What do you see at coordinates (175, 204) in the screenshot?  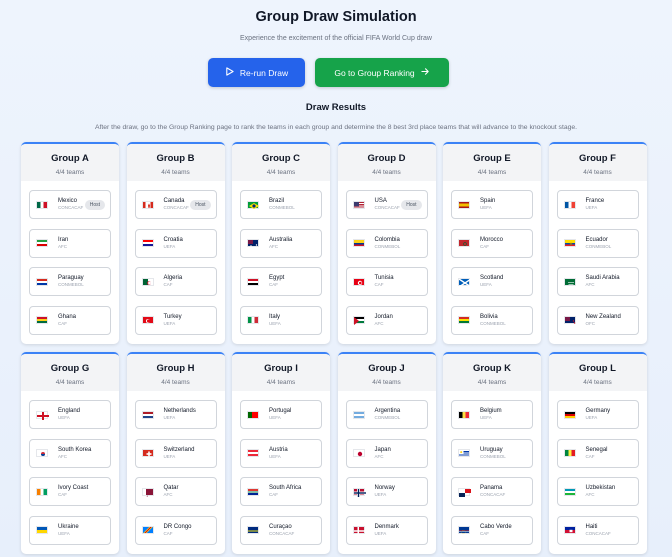 I see `team-card-canada: Canada CONCACAF Host` at bounding box center [175, 204].